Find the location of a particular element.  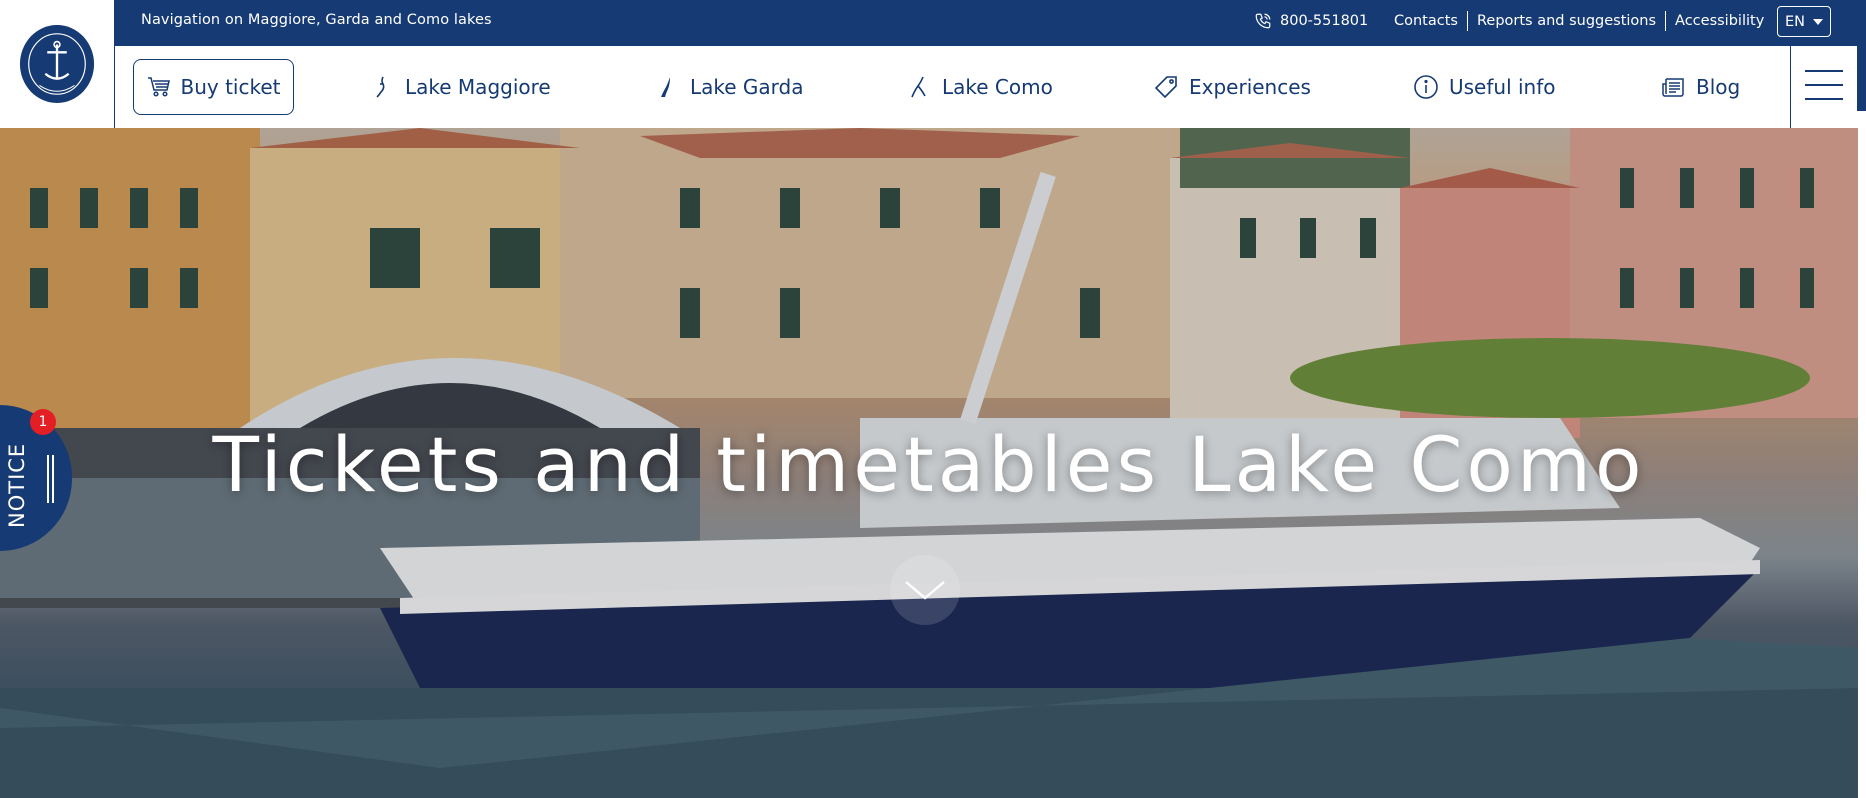

page-edge is located at coordinates (1862, 463).